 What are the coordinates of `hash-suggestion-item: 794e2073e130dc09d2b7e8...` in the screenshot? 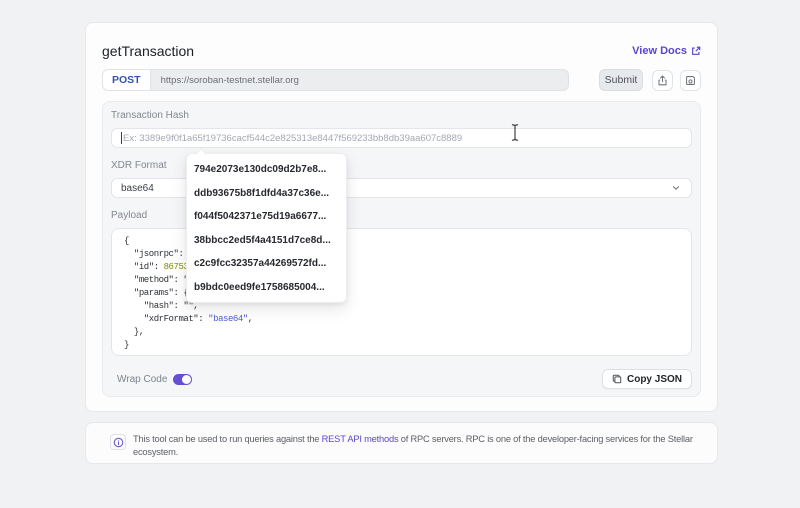 It's located at (266, 170).